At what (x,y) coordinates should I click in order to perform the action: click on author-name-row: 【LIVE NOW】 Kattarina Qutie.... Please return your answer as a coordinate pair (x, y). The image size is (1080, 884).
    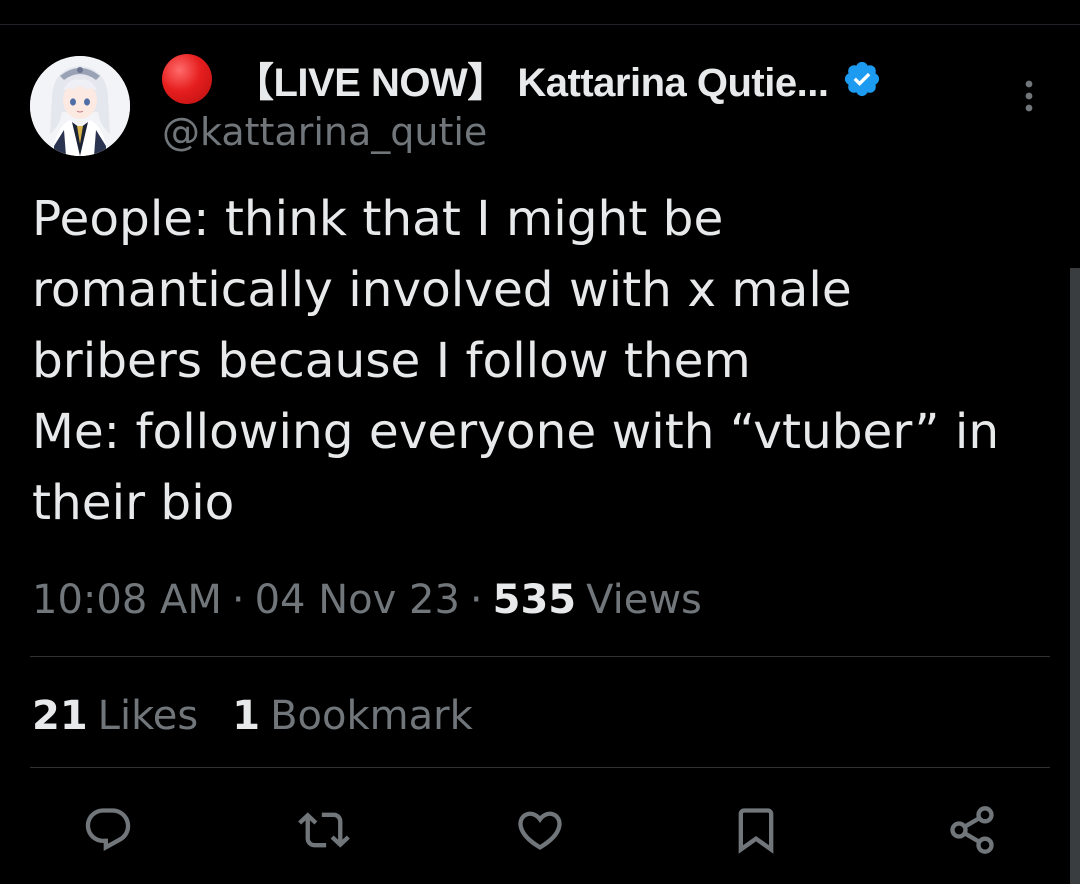
    Looking at the image, I should click on (522, 79).